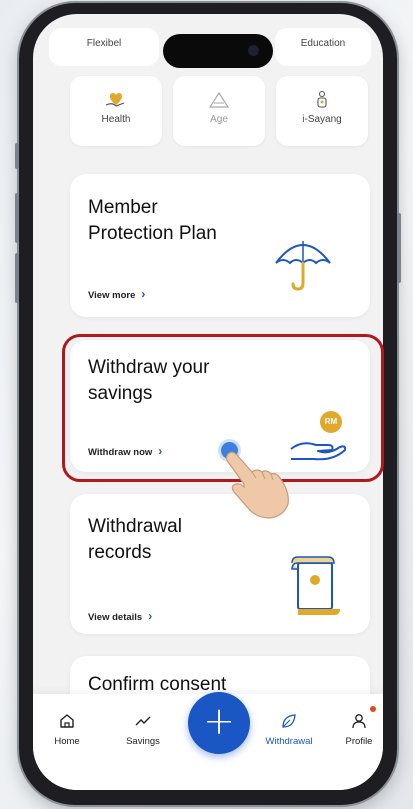 The height and width of the screenshot is (809, 413). I want to click on tab-profile: Profile, so click(356, 726).